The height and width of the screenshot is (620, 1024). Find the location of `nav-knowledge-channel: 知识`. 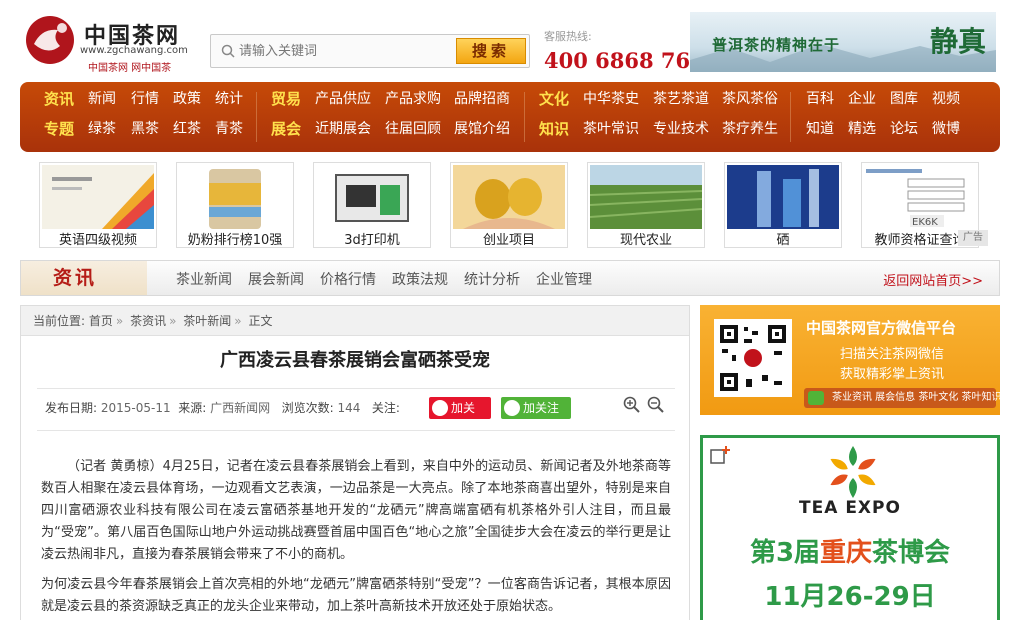

nav-knowledge-channel: 知识 is located at coordinates (554, 128).